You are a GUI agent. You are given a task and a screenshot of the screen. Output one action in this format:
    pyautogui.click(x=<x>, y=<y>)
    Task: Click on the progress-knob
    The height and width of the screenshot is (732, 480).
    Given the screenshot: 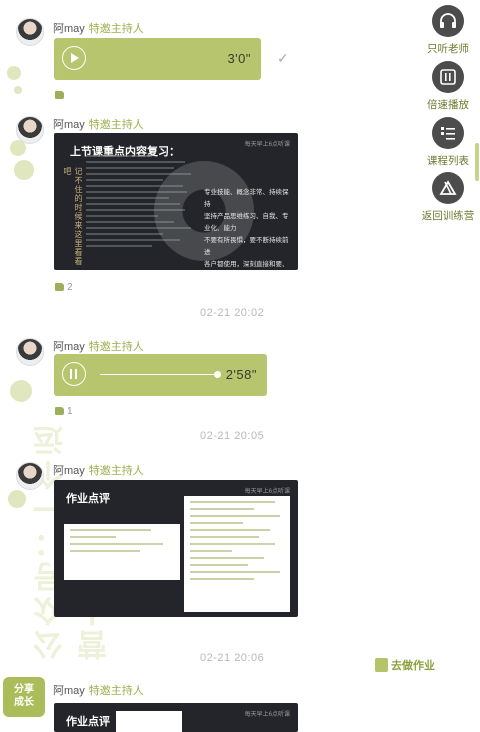 What is the action you would take?
    pyautogui.click(x=217, y=374)
    